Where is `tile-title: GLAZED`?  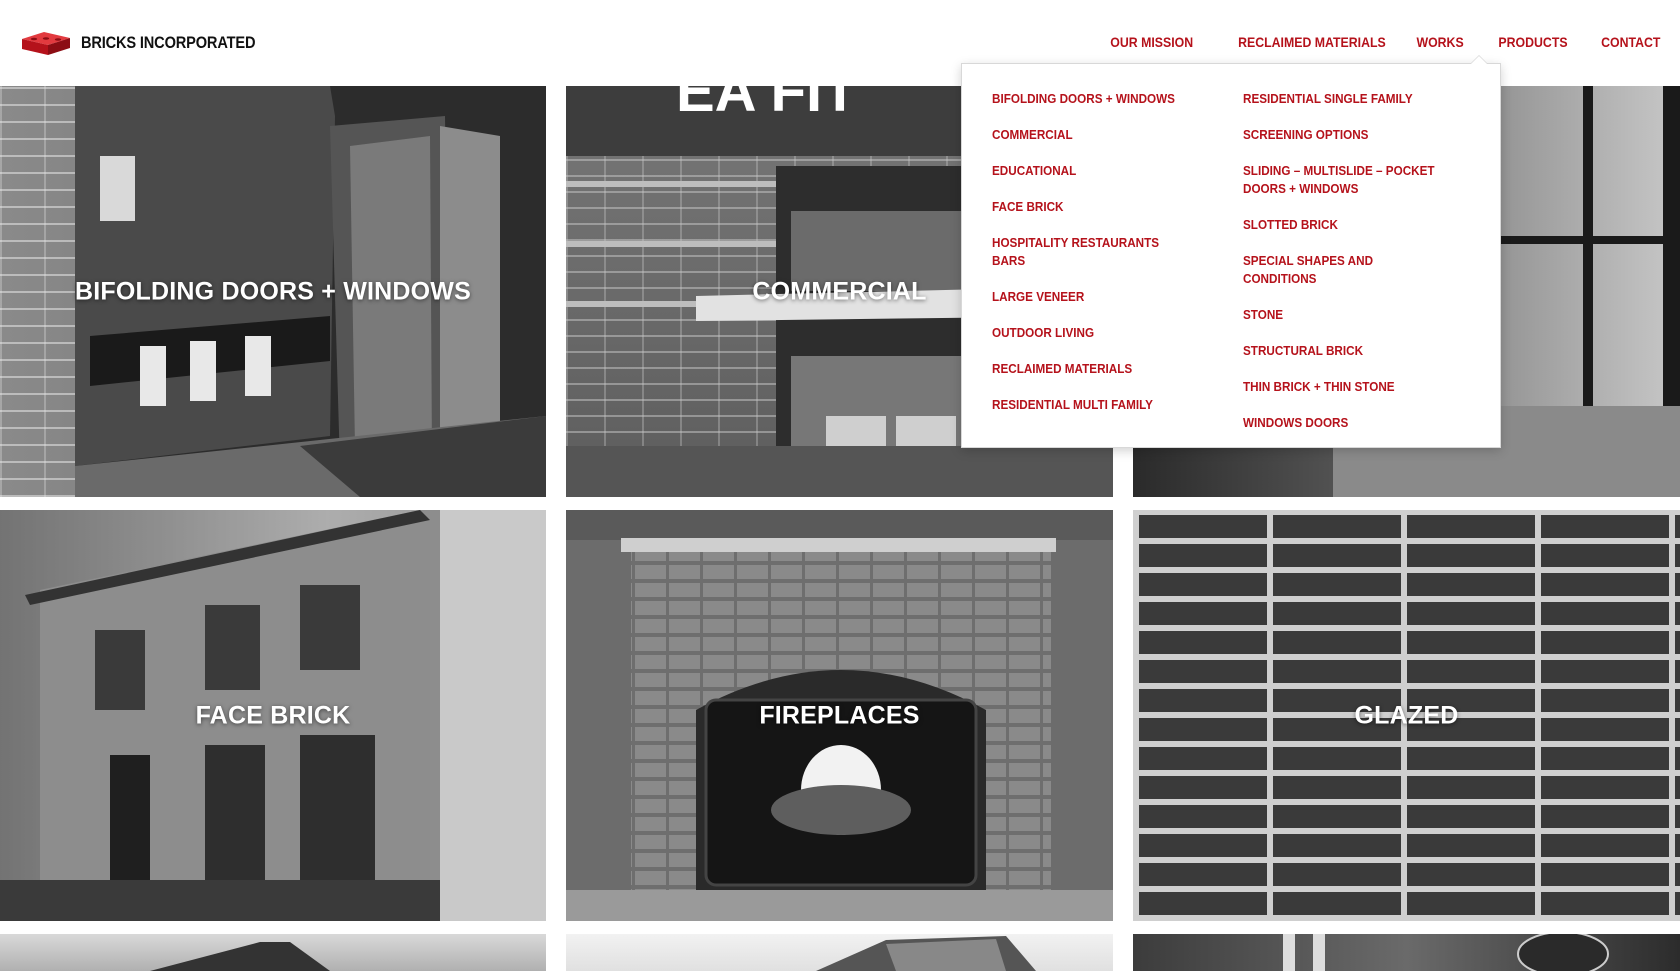 tile-title: GLAZED is located at coordinates (1406, 715).